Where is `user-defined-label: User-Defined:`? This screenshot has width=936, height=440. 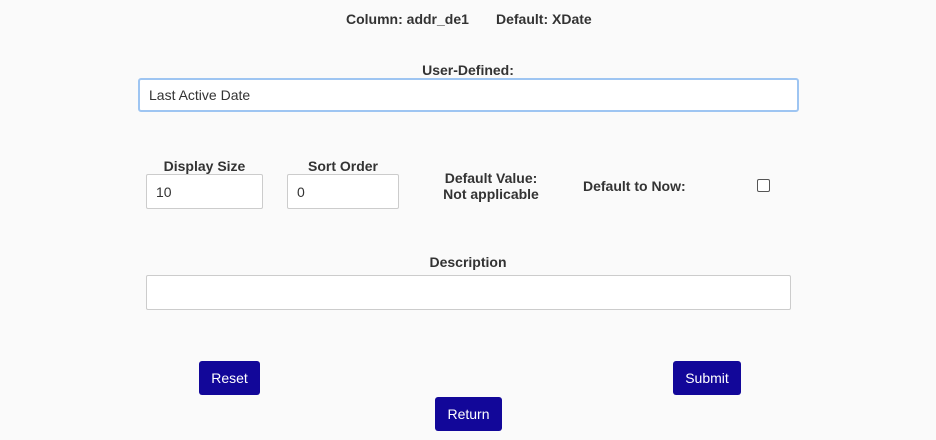
user-defined-label: User-Defined: is located at coordinates (468, 70).